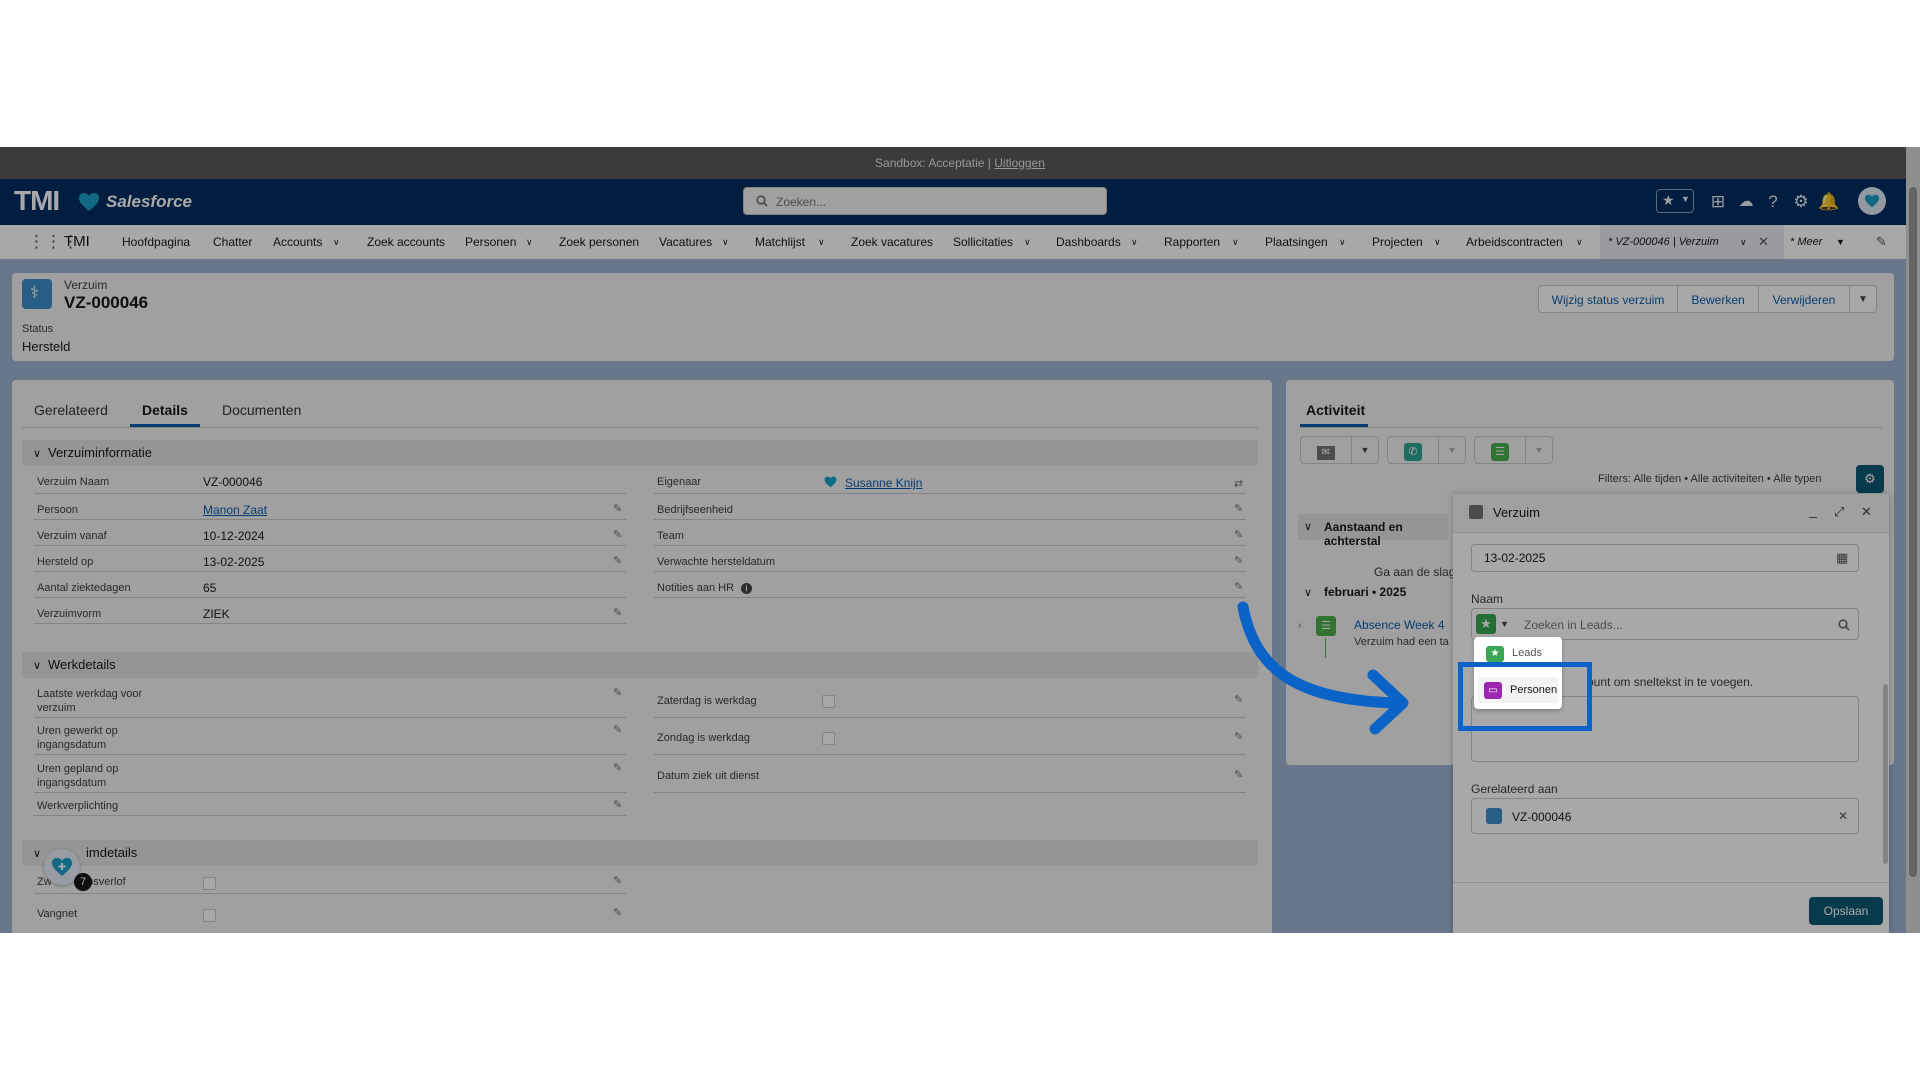 This screenshot has width=1920, height=1080. I want to click on info-icon: i, so click(746, 588).